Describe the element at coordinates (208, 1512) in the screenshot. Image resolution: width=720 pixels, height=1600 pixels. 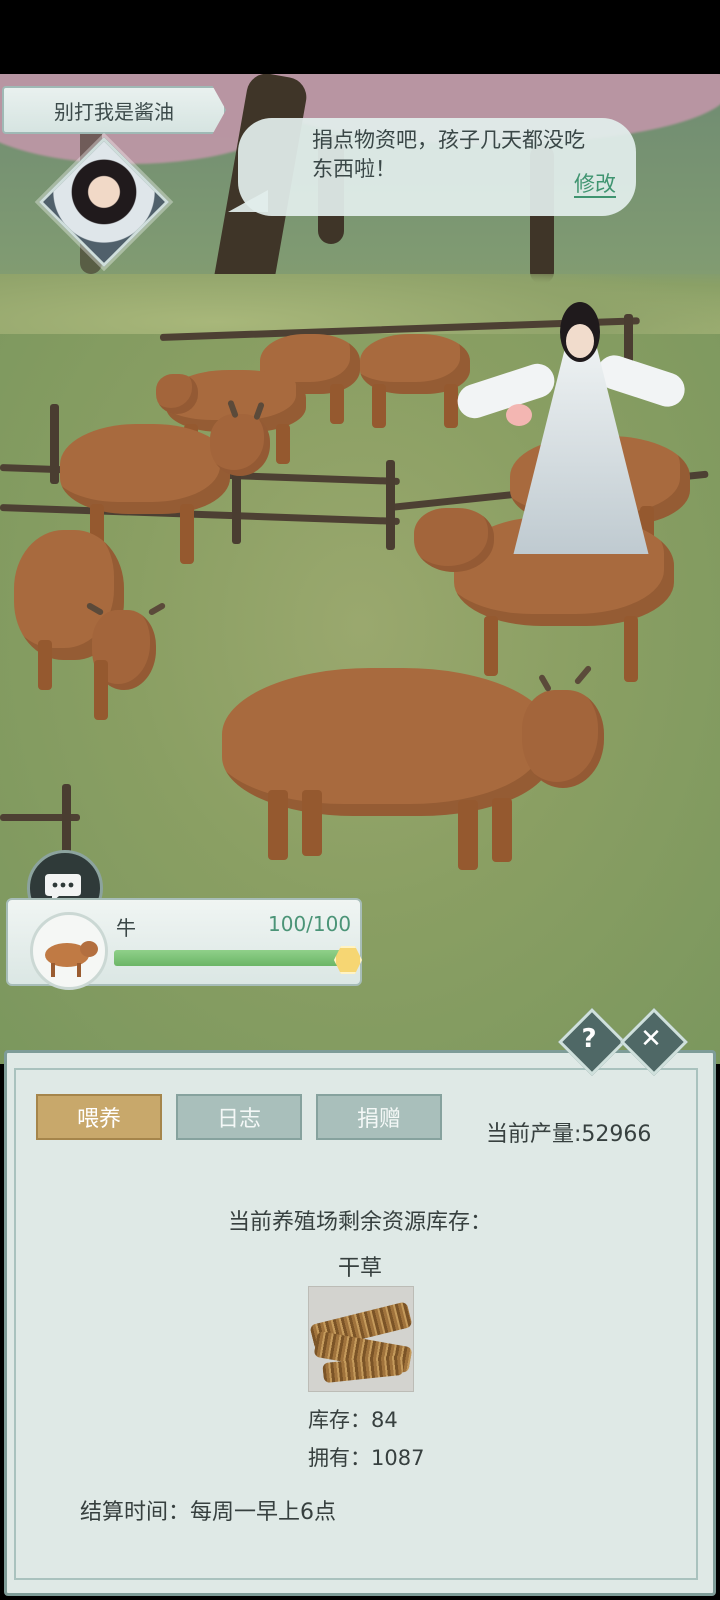
I see `settlement-time: 结算时间：每周一早上6点` at that location.